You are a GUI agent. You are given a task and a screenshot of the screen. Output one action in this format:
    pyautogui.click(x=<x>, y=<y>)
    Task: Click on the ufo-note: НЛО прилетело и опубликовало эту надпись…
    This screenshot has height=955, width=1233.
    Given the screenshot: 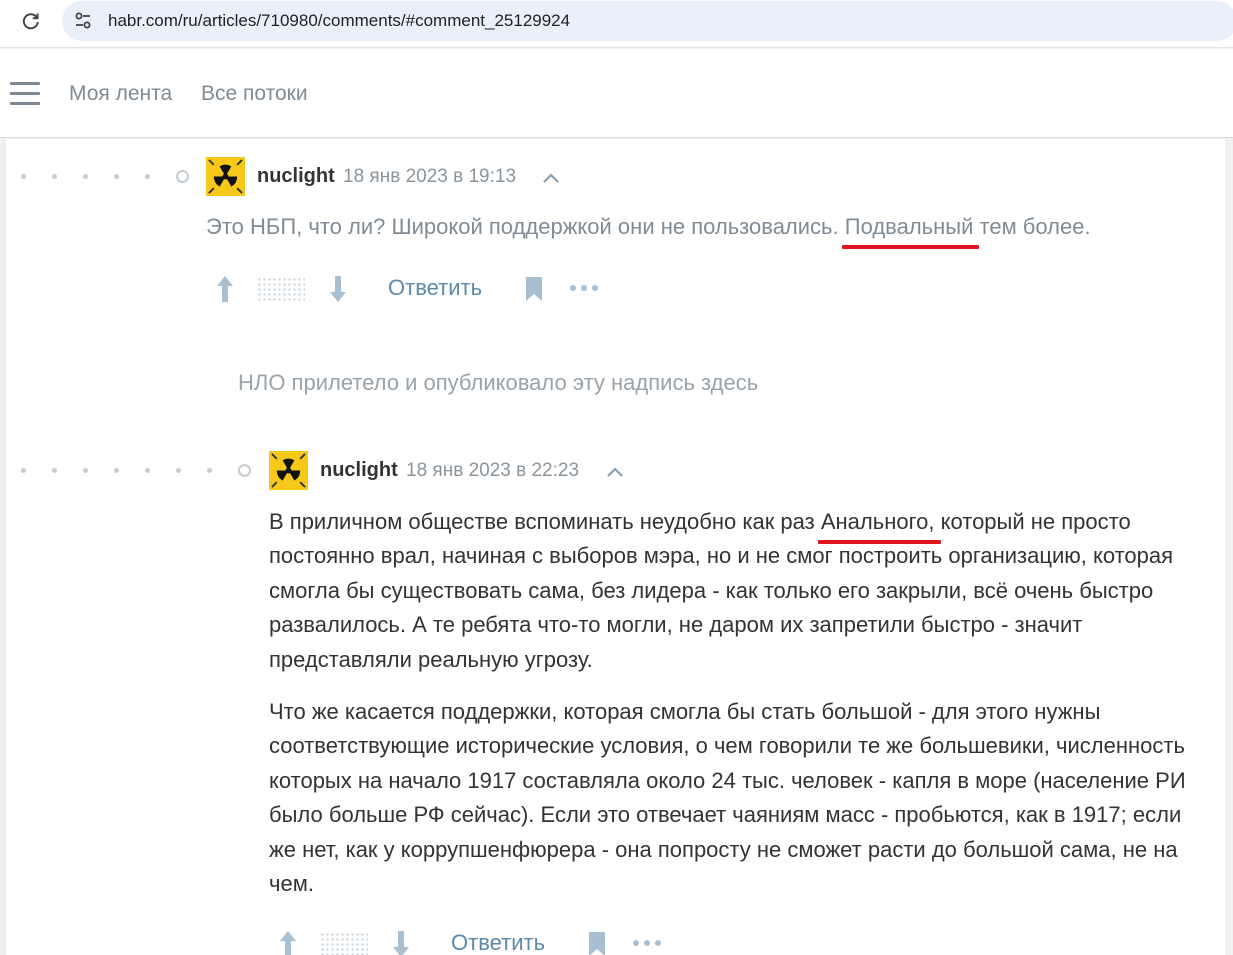 What is the action you would take?
    pyautogui.click(x=498, y=382)
    